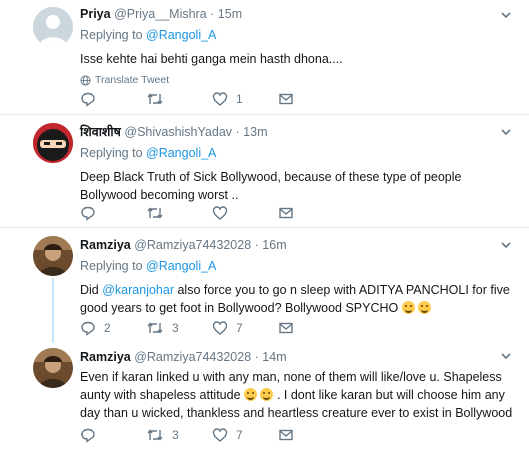  What do you see at coordinates (91, 290) in the screenshot?
I see `tweet-text-part: Did` at bounding box center [91, 290].